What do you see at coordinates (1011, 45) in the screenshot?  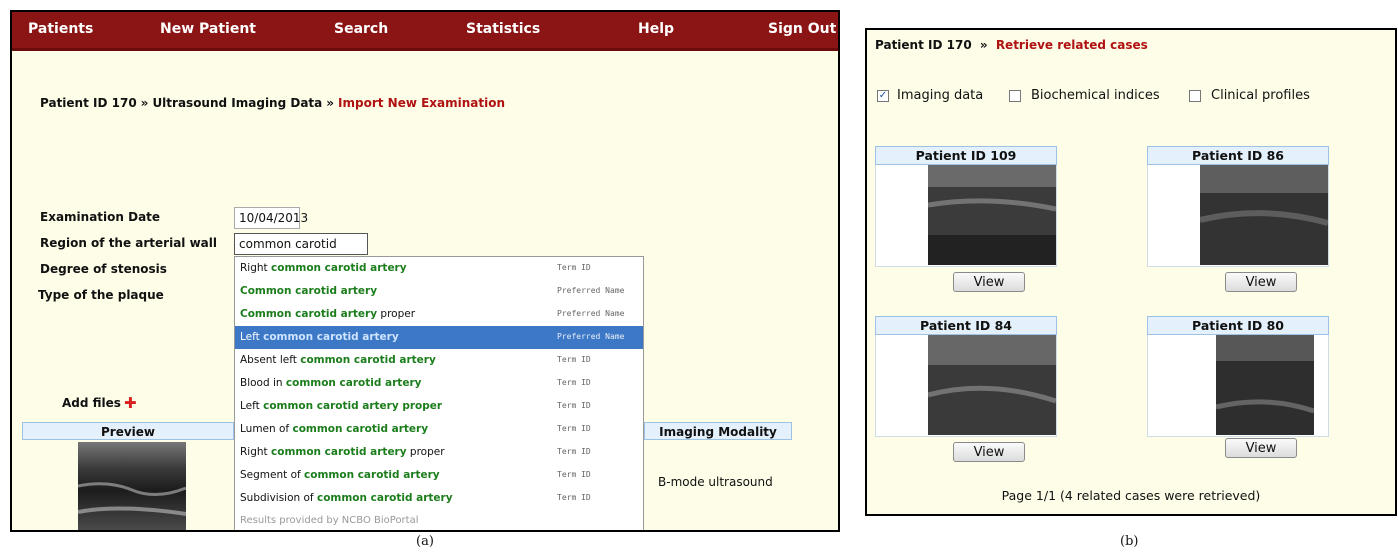 I see `breadcrumb: Patient ID 170 » Retrieve related cases` at bounding box center [1011, 45].